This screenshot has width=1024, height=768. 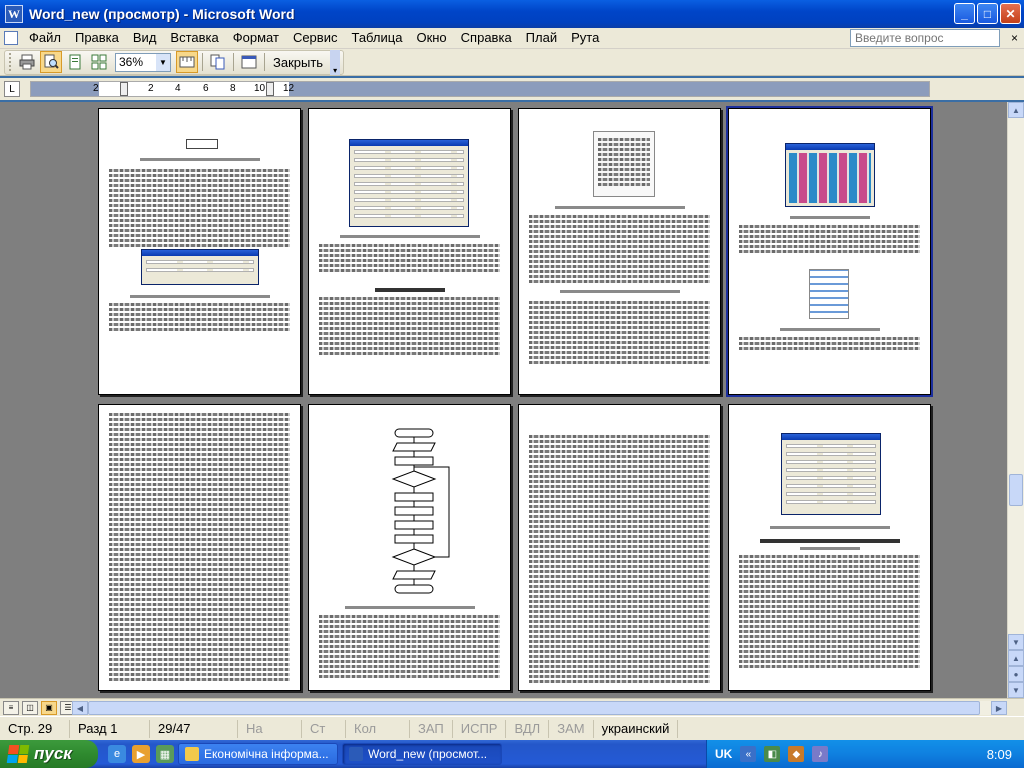 I want to click on start-button: пуск, so click(x=49, y=754).